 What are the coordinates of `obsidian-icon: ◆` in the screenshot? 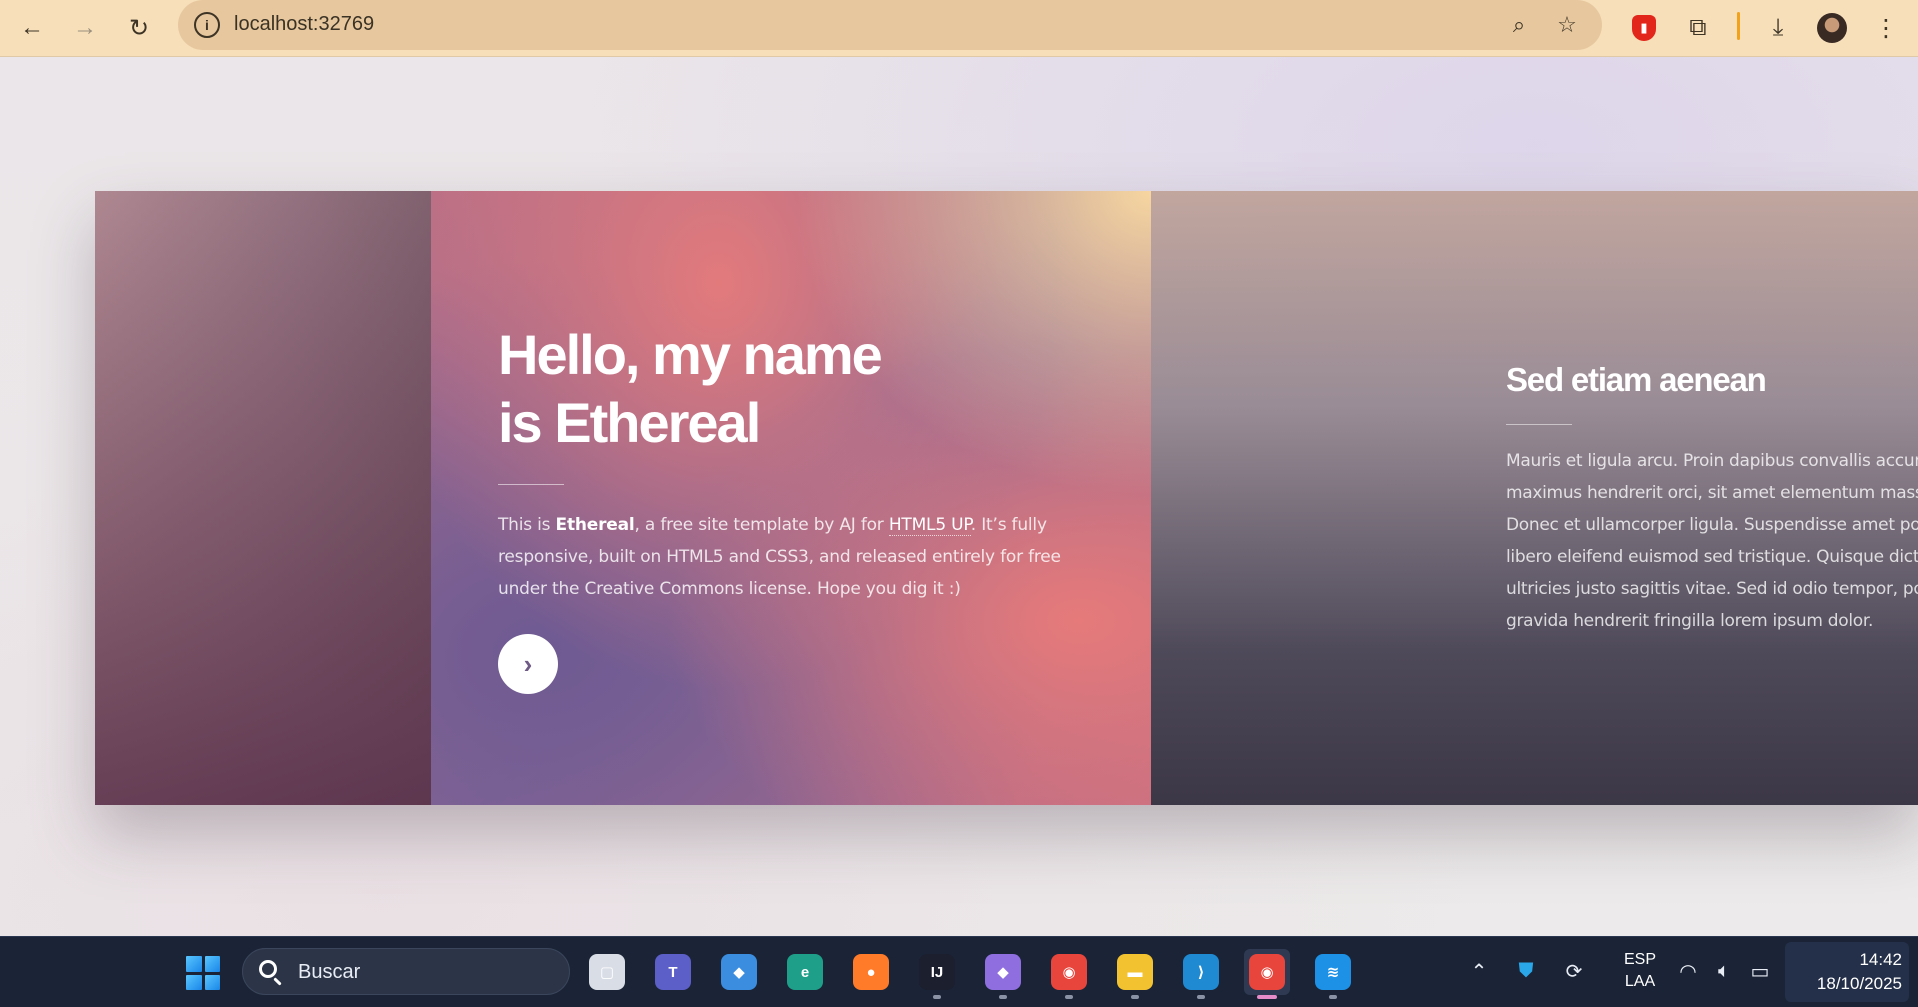 It's located at (1003, 972).